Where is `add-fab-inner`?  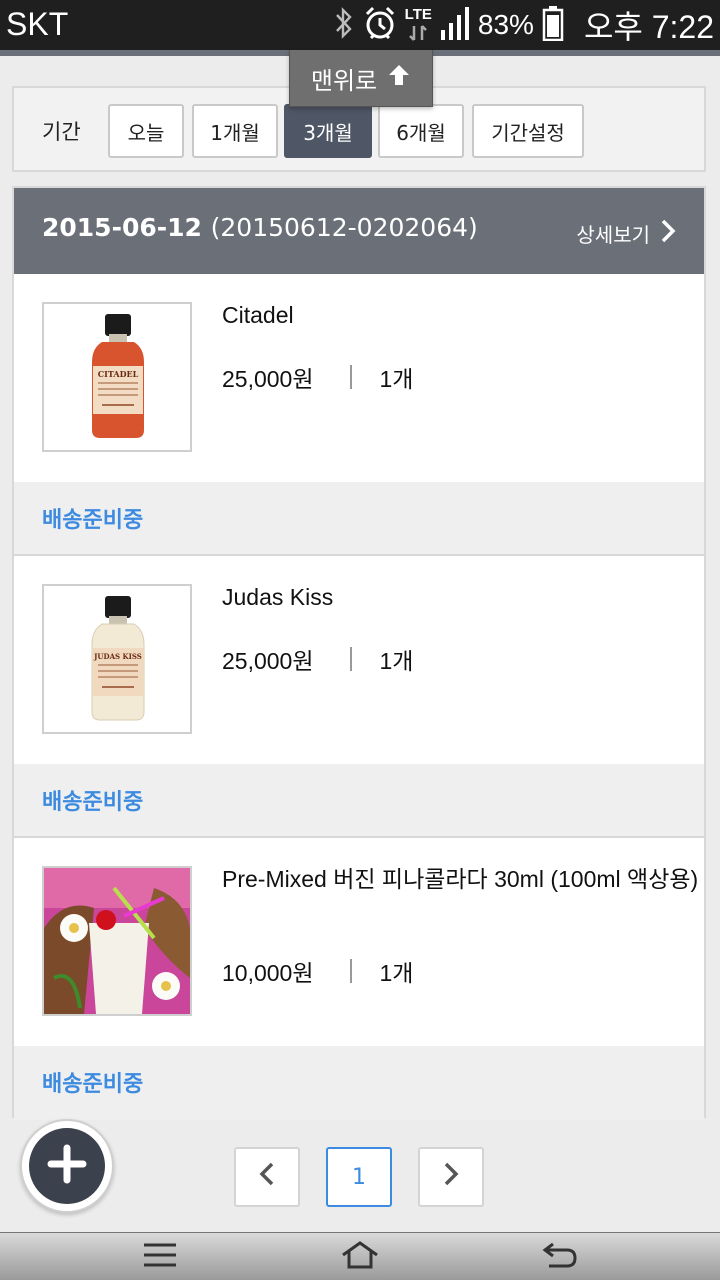
add-fab-inner is located at coordinates (67, 1166).